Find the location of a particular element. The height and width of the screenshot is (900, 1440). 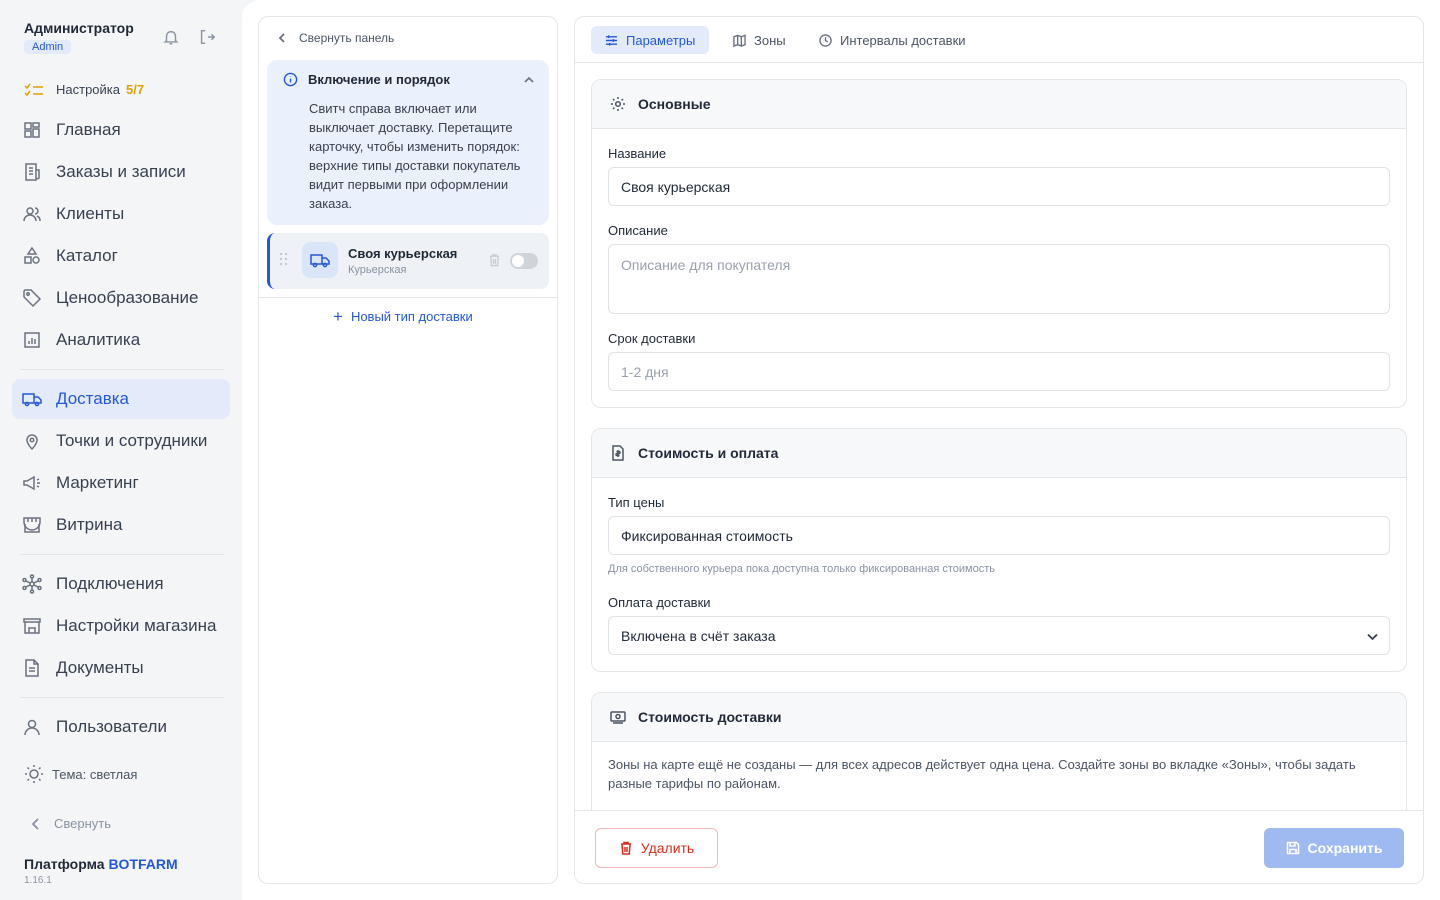

megaphone-icon is located at coordinates (31, 483).